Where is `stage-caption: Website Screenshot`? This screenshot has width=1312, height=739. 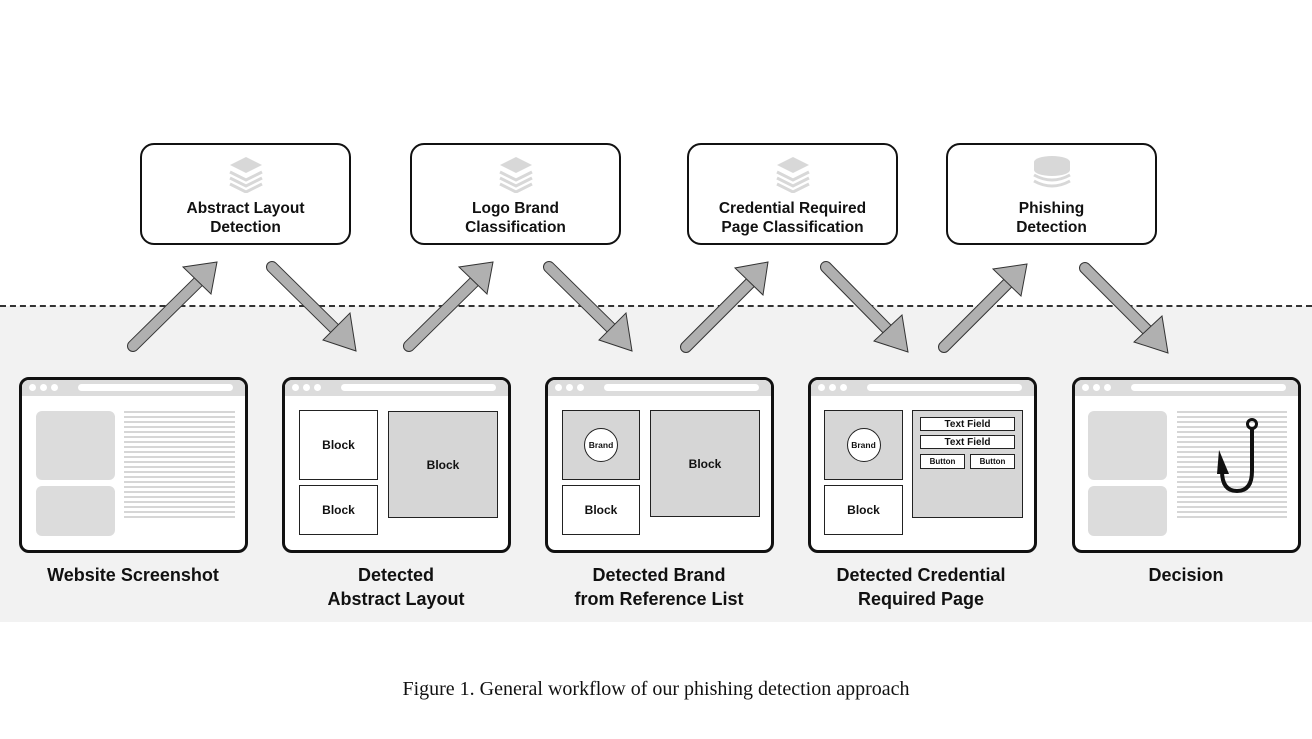 stage-caption: Website Screenshot is located at coordinates (133, 575).